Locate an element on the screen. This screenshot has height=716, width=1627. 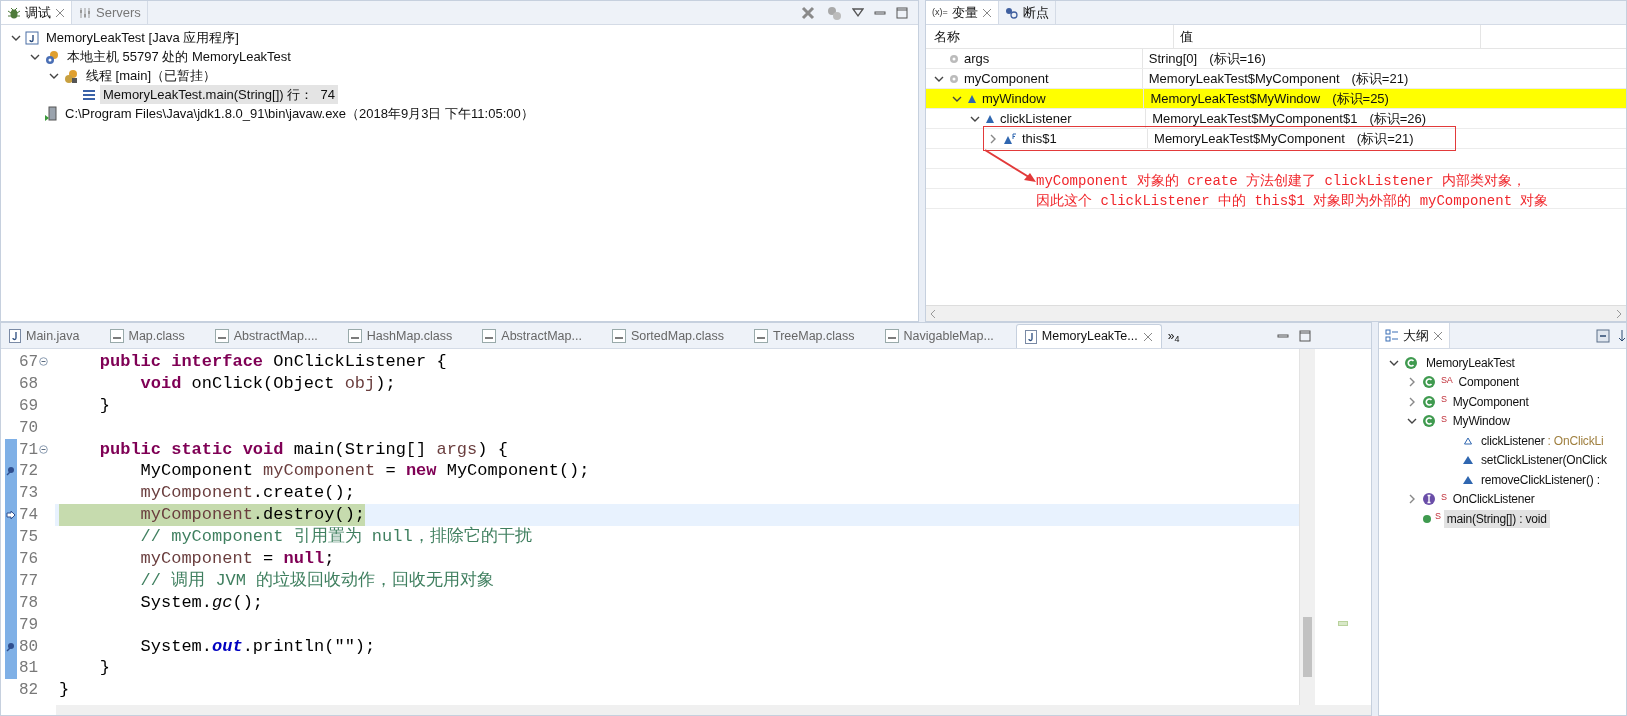
outline-item: Component is located at coordinates (1488, 382).